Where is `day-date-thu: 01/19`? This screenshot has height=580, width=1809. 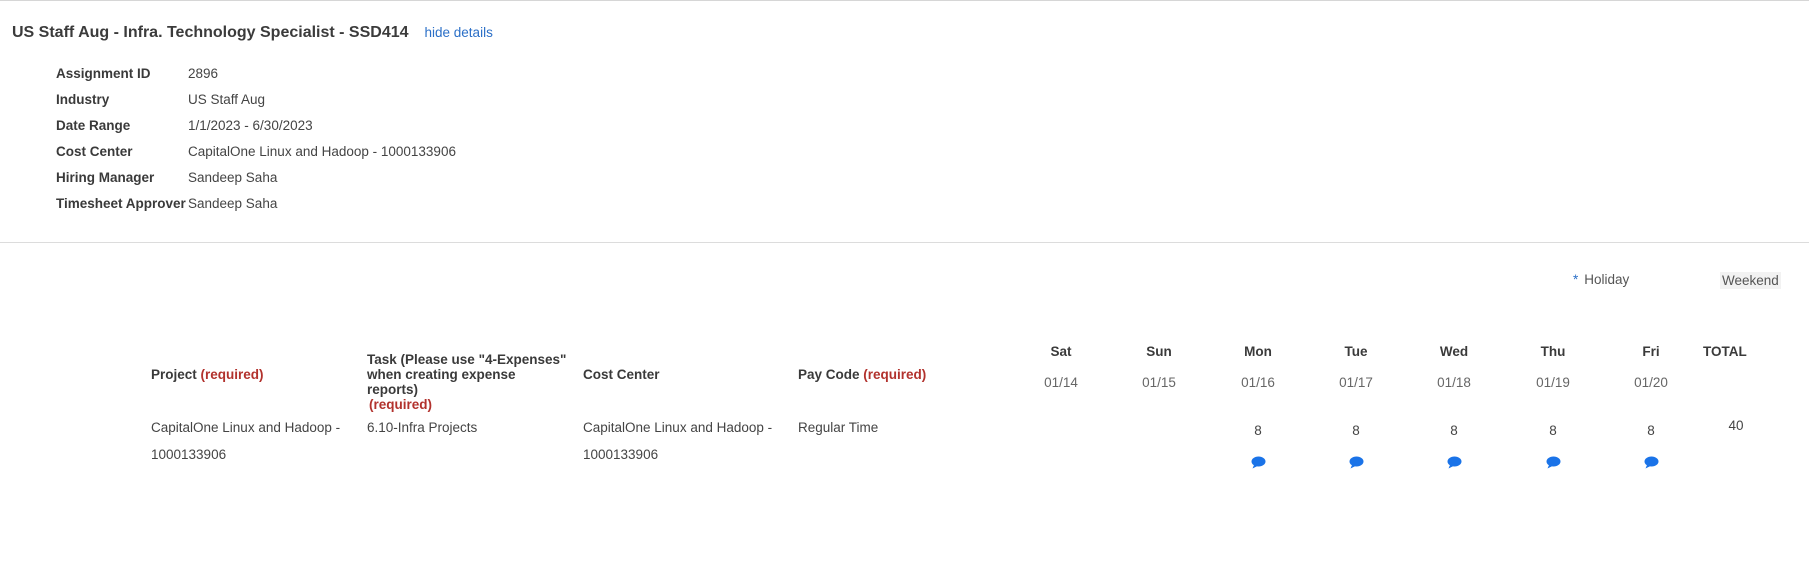
day-date-thu: 01/19 is located at coordinates (1553, 382).